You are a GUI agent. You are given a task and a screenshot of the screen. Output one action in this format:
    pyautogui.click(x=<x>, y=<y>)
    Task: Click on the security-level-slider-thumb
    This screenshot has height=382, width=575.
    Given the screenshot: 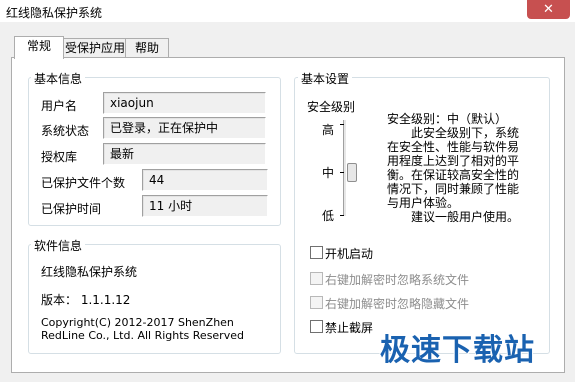 What is the action you would take?
    pyautogui.click(x=352, y=172)
    